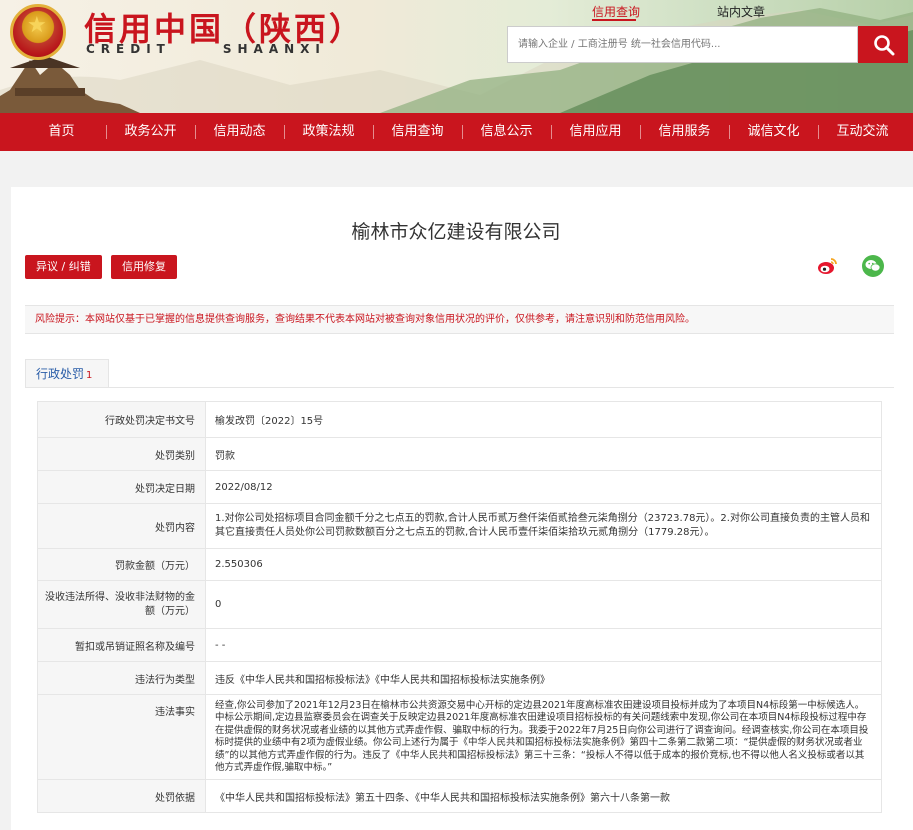 This screenshot has width=913, height=830. I want to click on nav-home: 首页, so click(61, 132).